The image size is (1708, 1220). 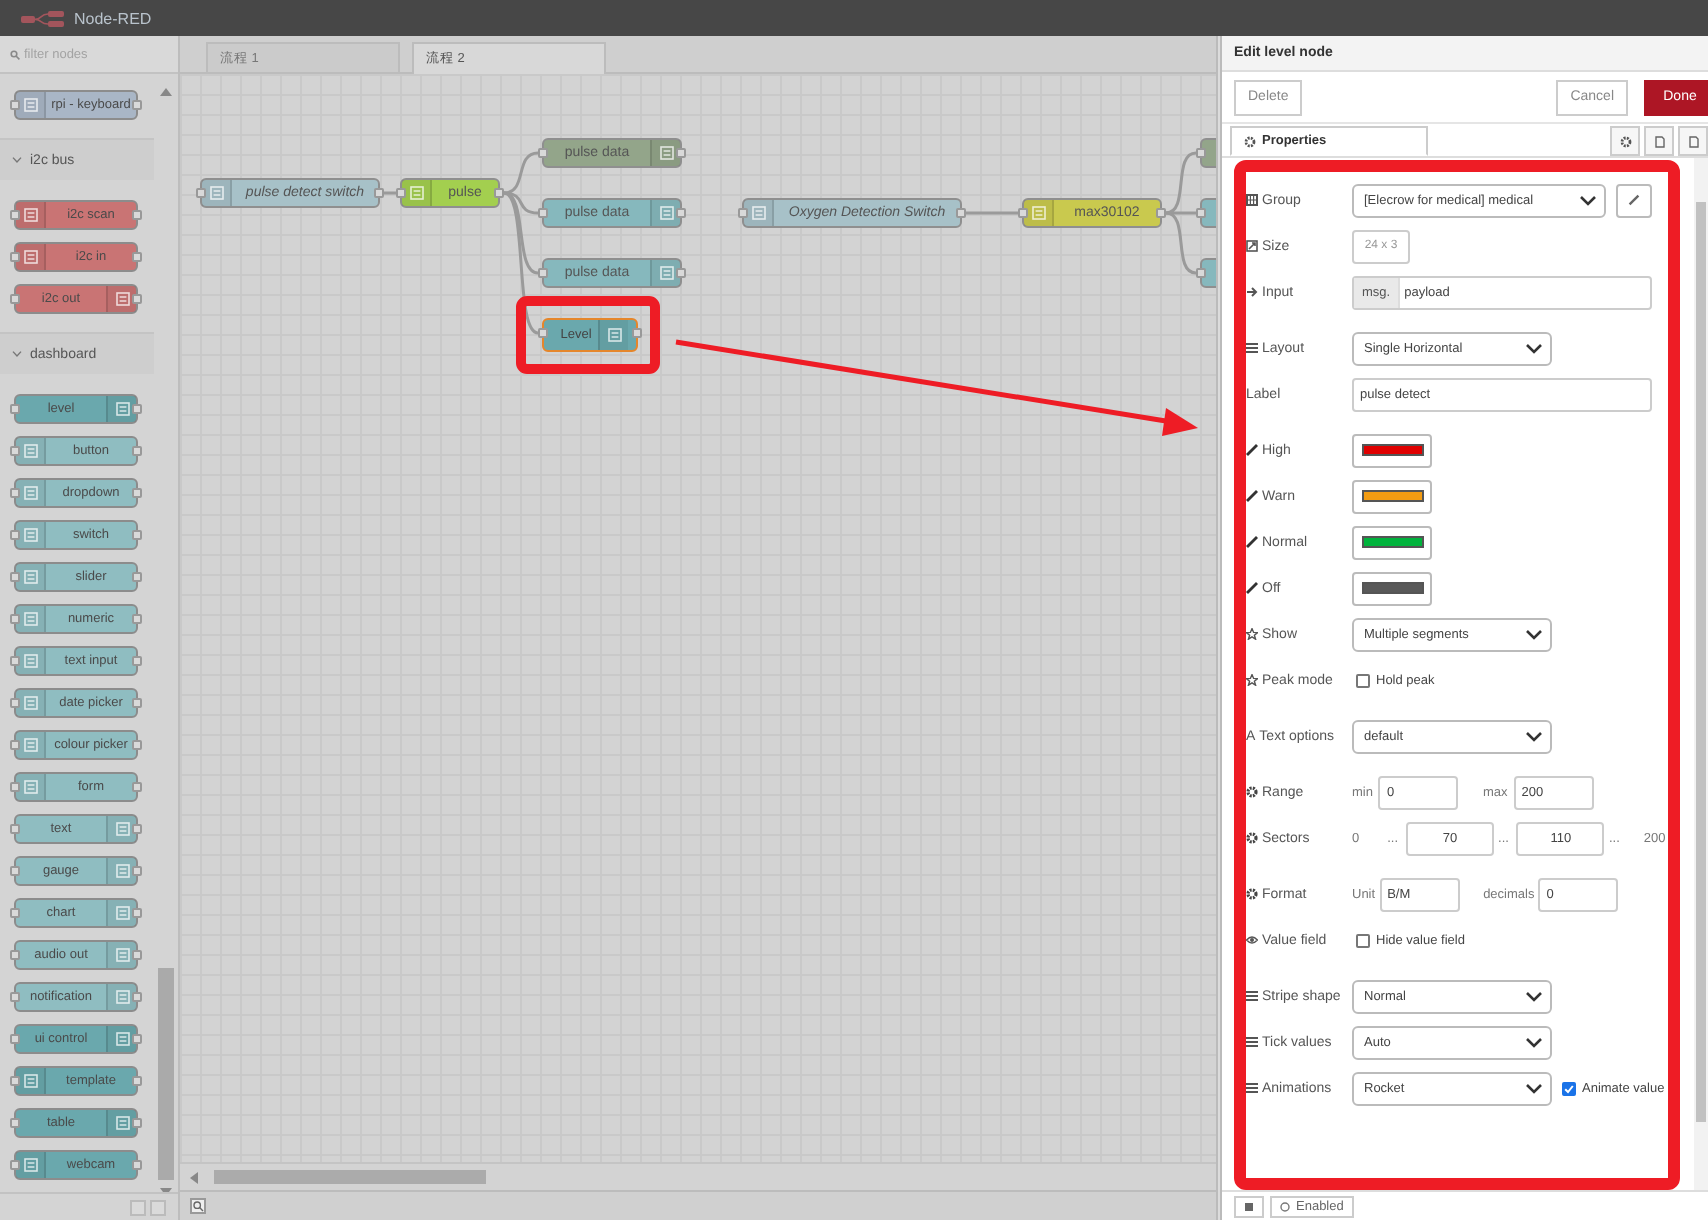 What do you see at coordinates (17, 160) in the screenshot?
I see `chevron-icon` at bounding box center [17, 160].